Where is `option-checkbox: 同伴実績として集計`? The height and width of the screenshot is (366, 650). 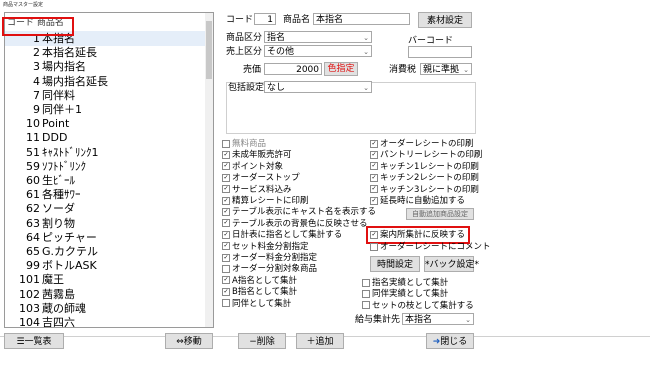
option-checkbox: 同伴実績として集計 is located at coordinates (405, 294).